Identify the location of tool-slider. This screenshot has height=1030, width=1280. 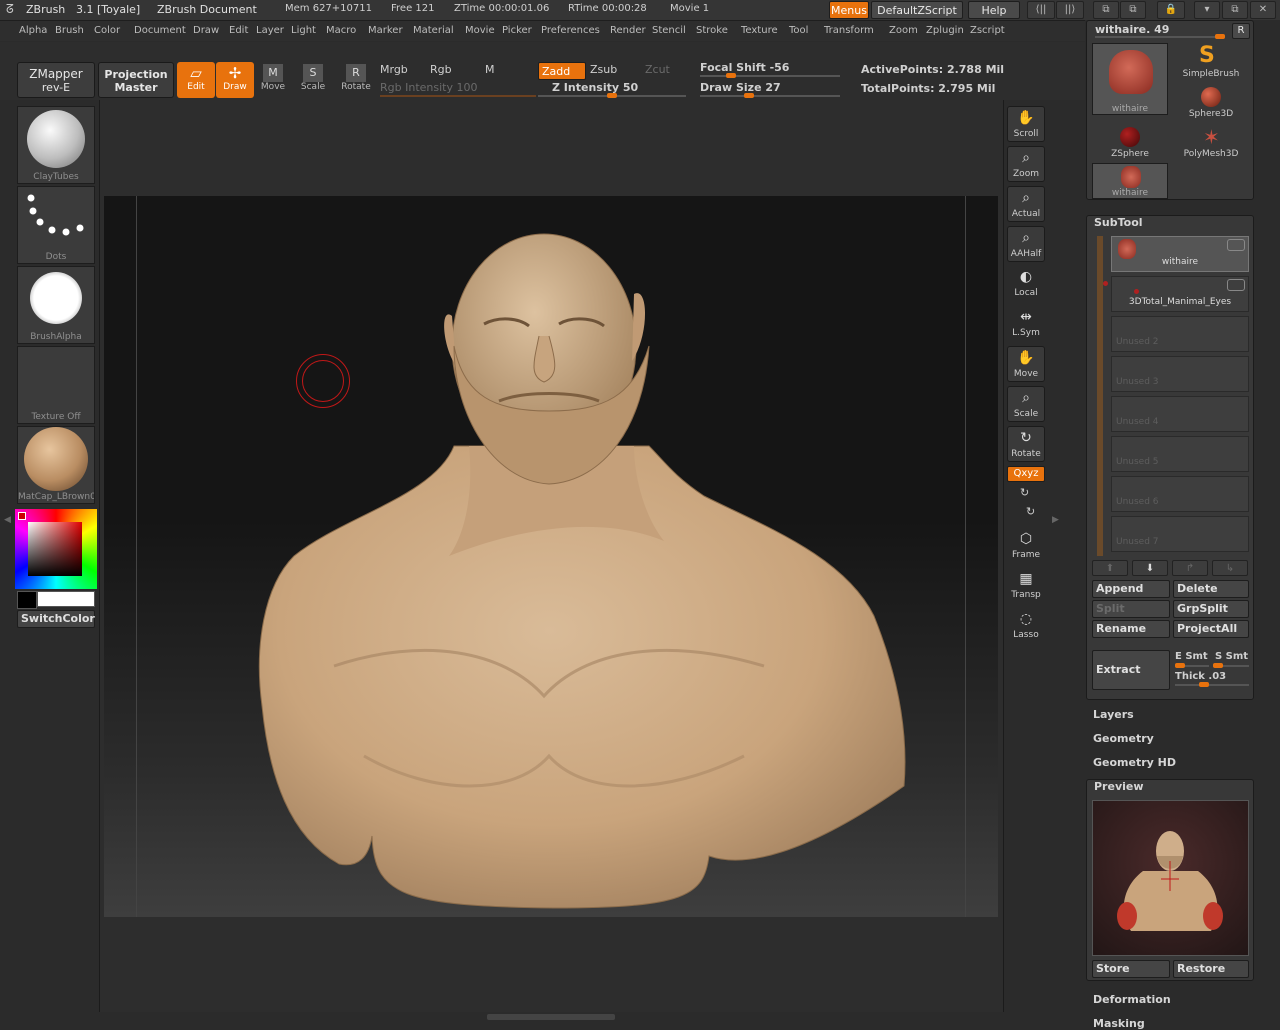
(1160, 36).